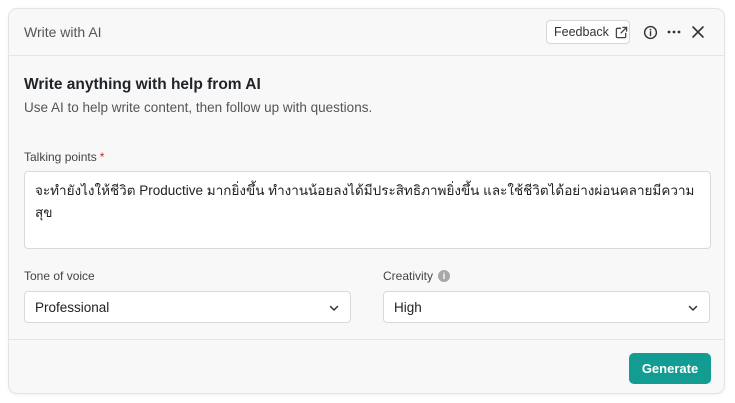 This screenshot has height=403, width=735. What do you see at coordinates (63, 32) in the screenshot?
I see `panel-title: Write with AI` at bounding box center [63, 32].